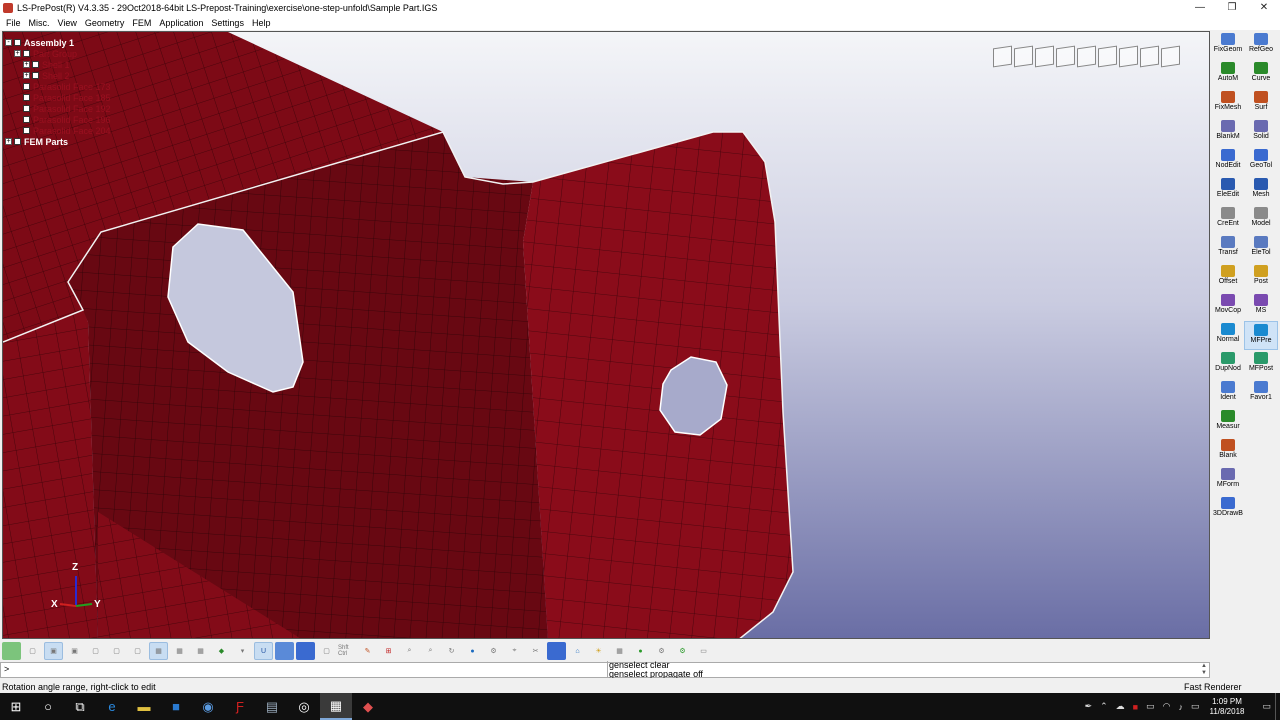  What do you see at coordinates (263, 651) in the screenshot?
I see `u-toggle-icon: U` at bounding box center [263, 651].